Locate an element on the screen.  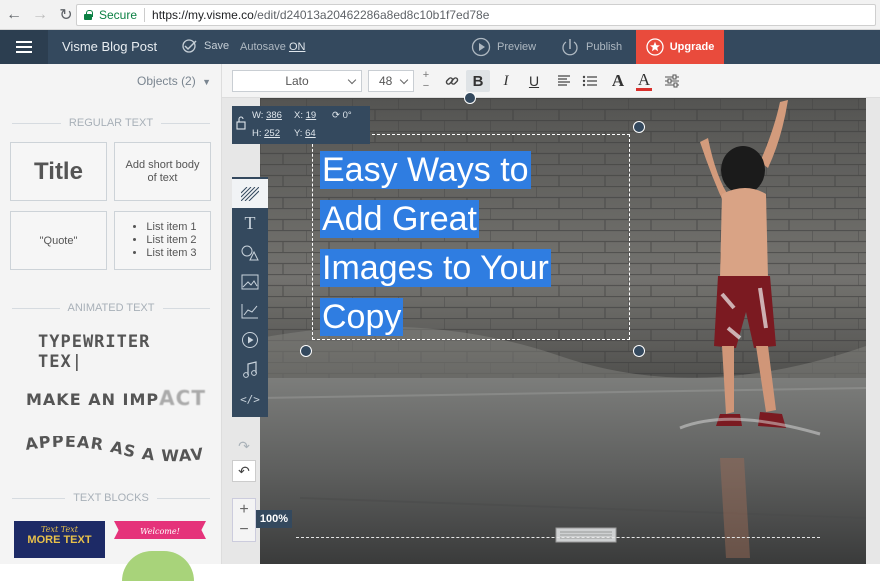
sliders-icon is located at coordinates (672, 81).